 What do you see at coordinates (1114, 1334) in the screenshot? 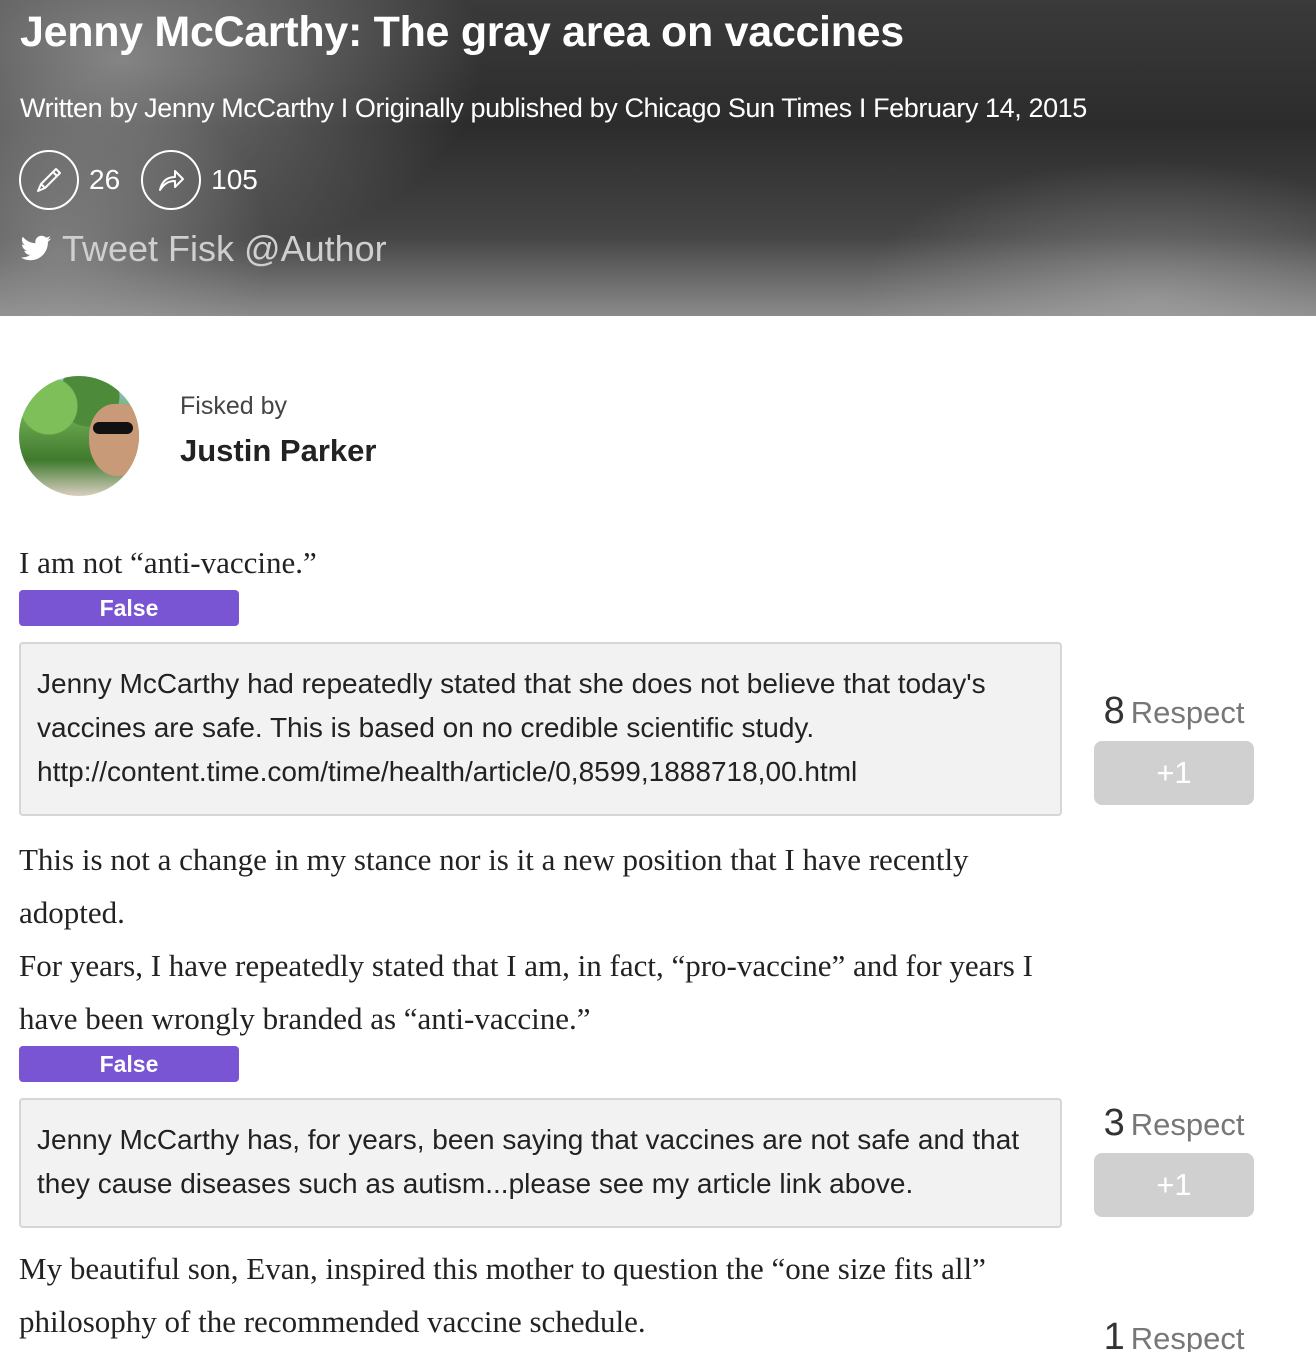
I see `respect-count: 1` at bounding box center [1114, 1334].